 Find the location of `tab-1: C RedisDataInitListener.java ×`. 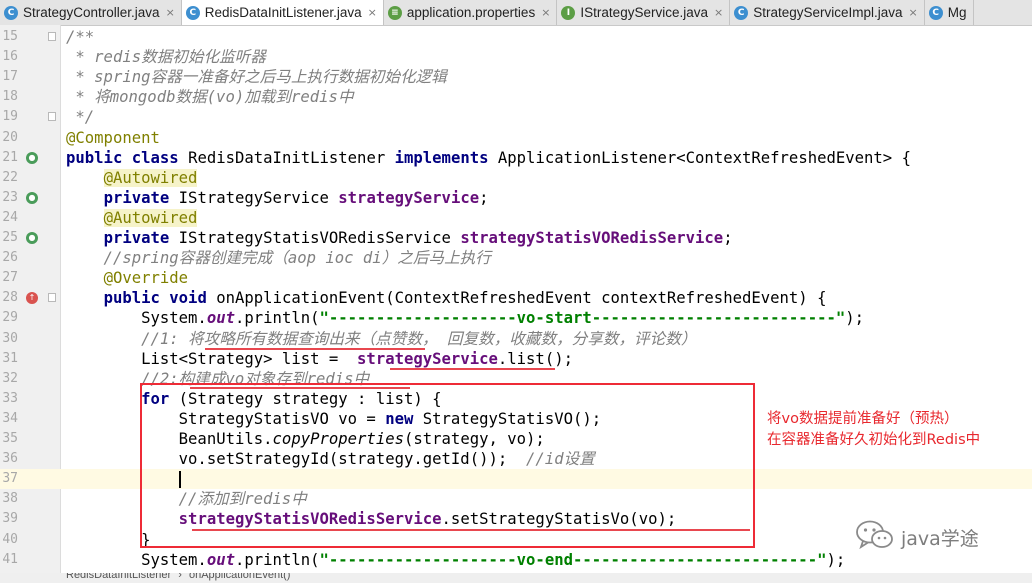

tab-1: C RedisDataInitListener.java × is located at coordinates (282, 12).